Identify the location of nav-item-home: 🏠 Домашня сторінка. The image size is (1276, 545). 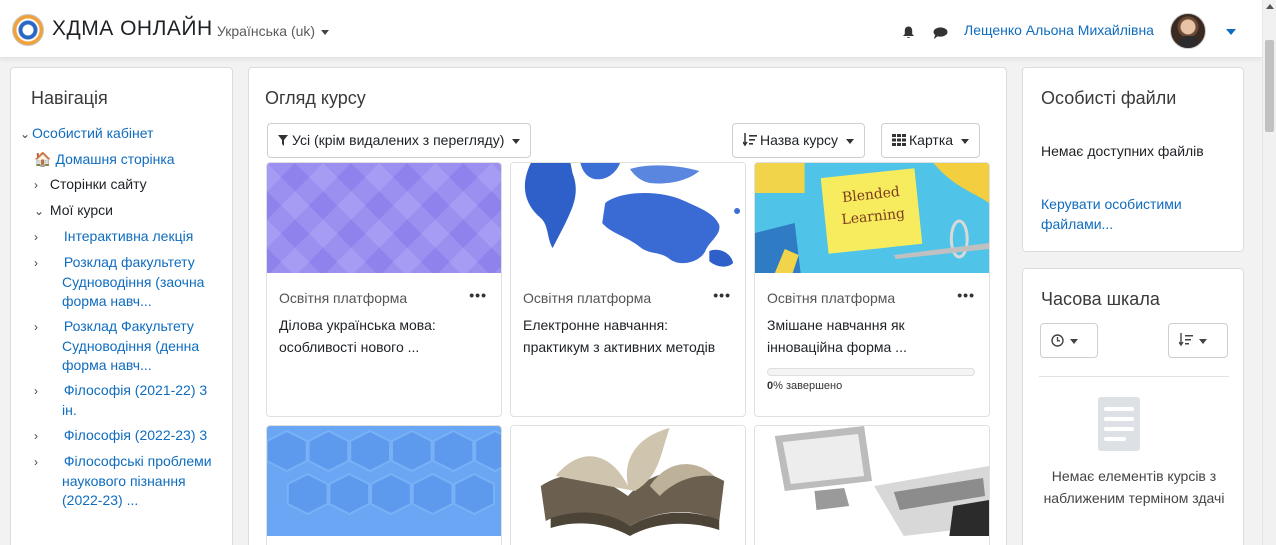
(122, 159).